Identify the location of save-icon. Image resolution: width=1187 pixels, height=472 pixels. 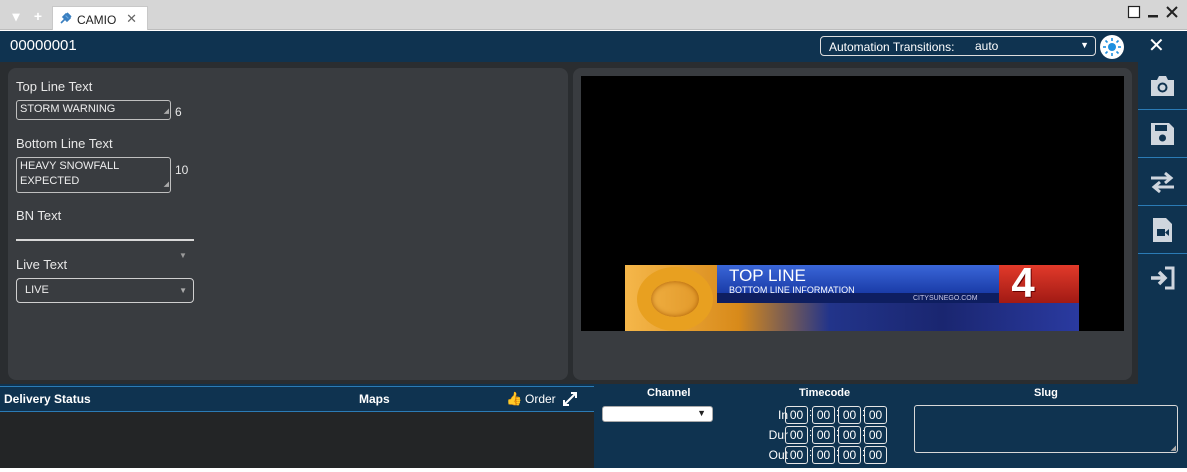
(1162, 134).